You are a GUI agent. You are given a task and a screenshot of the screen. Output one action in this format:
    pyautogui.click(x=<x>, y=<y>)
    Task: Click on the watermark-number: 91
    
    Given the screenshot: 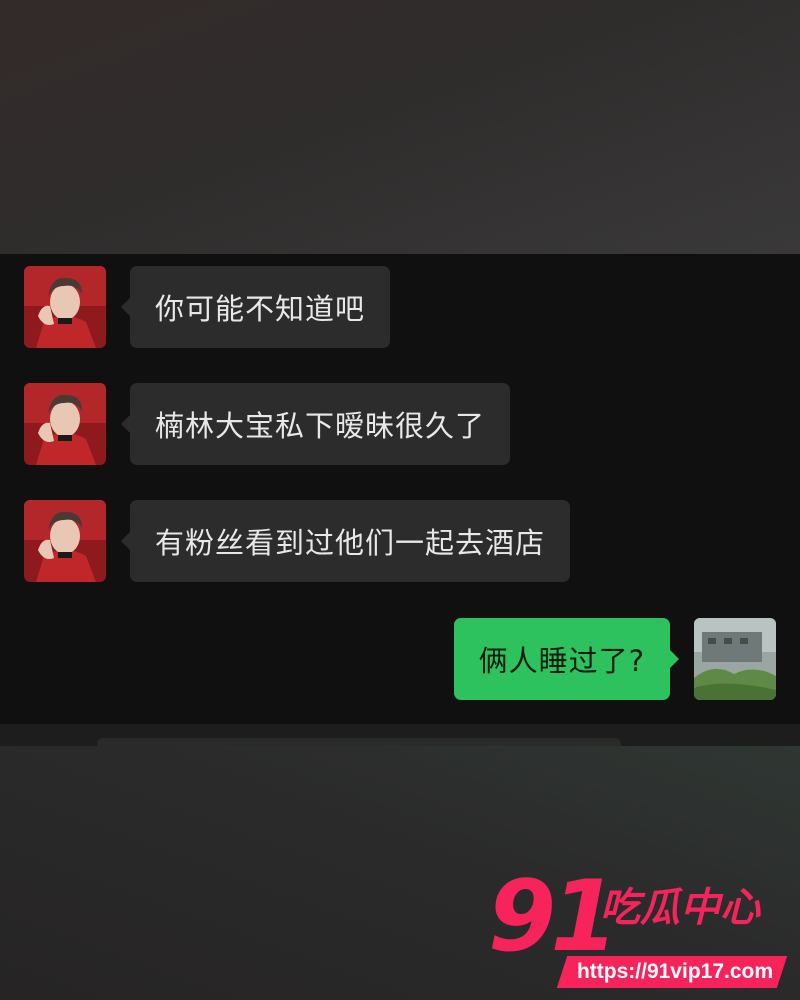 What is the action you would take?
    pyautogui.click(x=553, y=917)
    